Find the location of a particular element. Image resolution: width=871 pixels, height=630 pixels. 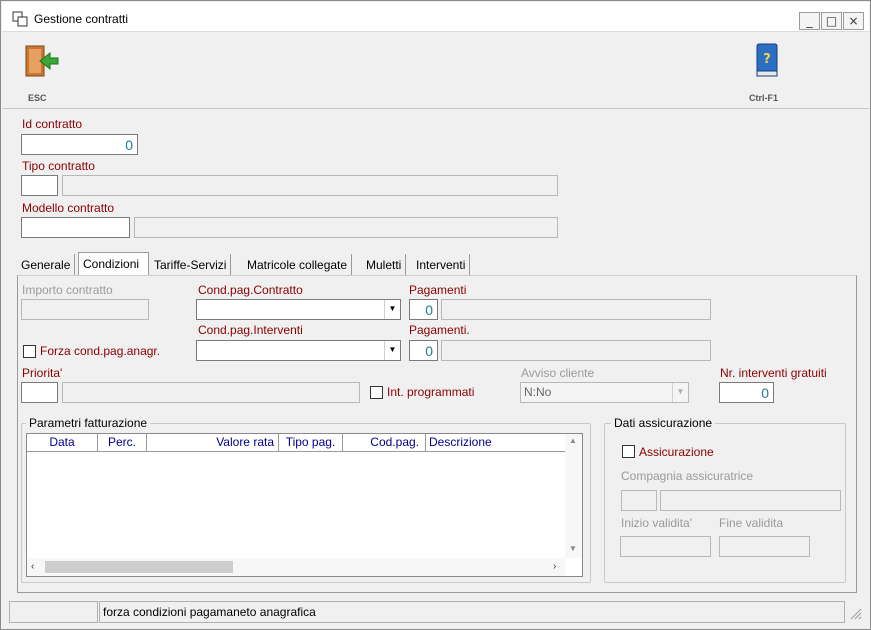

nr-interventi-gratuiti-label: Nr. interventi gratuiti is located at coordinates (773, 373).